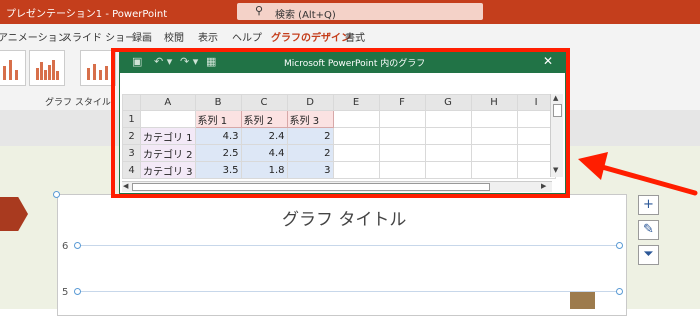  I want to click on tab-review: 校閲, so click(174, 36).